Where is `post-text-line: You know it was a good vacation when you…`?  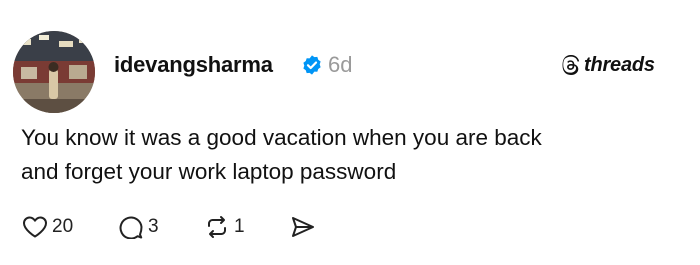 post-text-line: You know it was a good vacation when you… is located at coordinates (281, 137).